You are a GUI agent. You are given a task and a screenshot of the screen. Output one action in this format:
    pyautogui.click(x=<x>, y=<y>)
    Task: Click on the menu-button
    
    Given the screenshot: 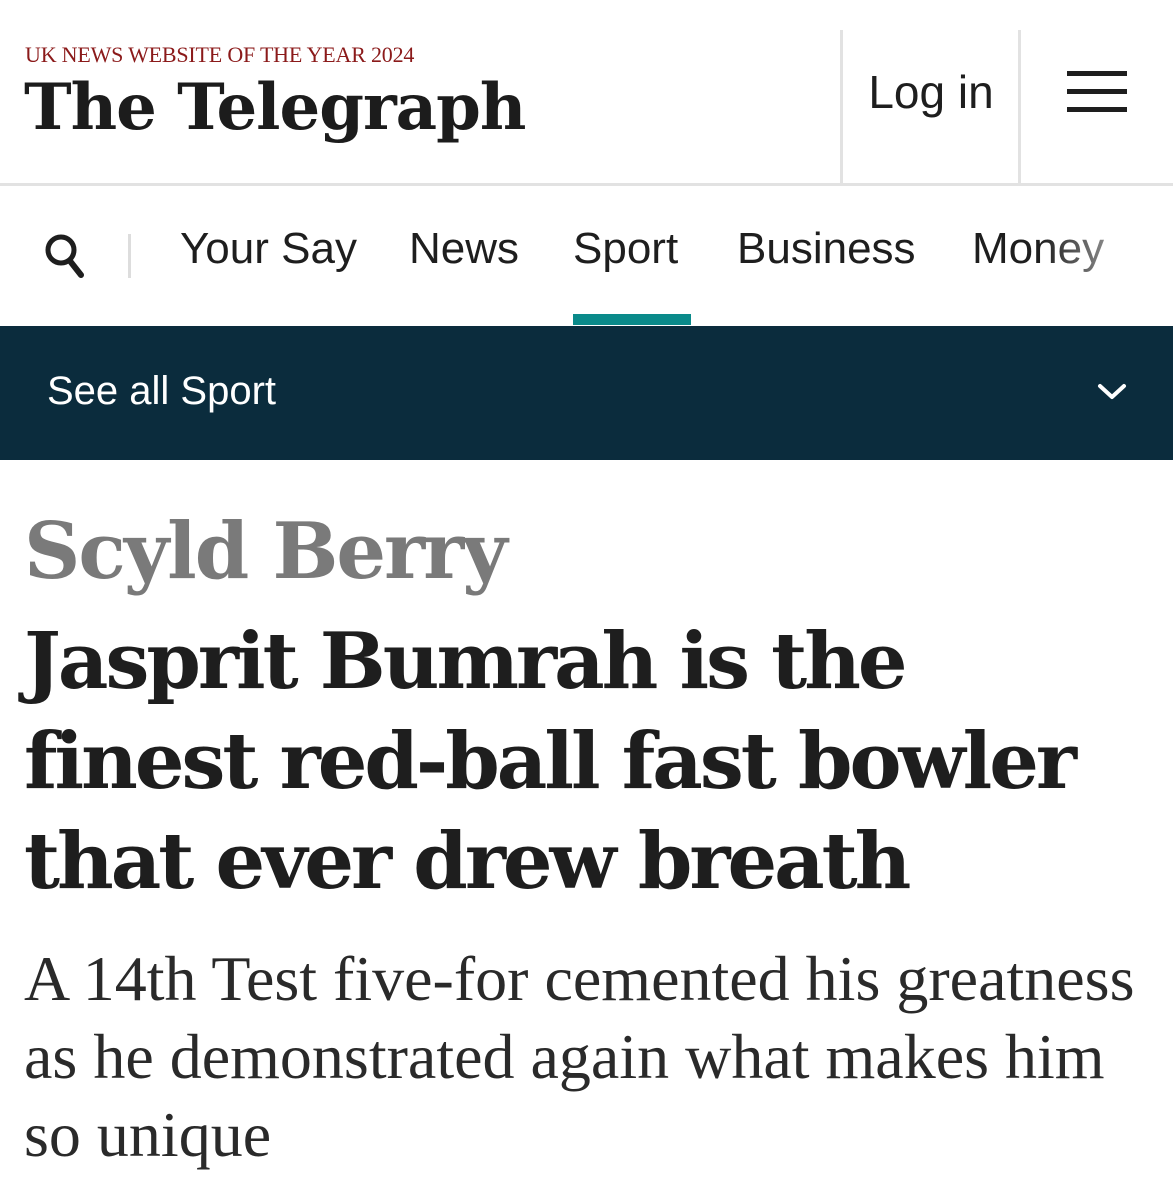 What is the action you would take?
    pyautogui.click(x=1097, y=91)
    